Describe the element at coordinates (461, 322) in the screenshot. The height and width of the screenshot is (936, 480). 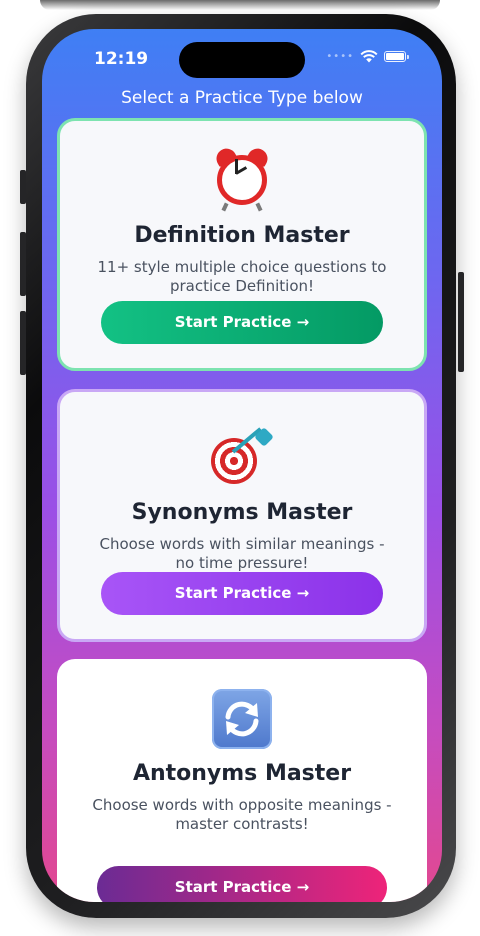
I see `power-button` at that location.